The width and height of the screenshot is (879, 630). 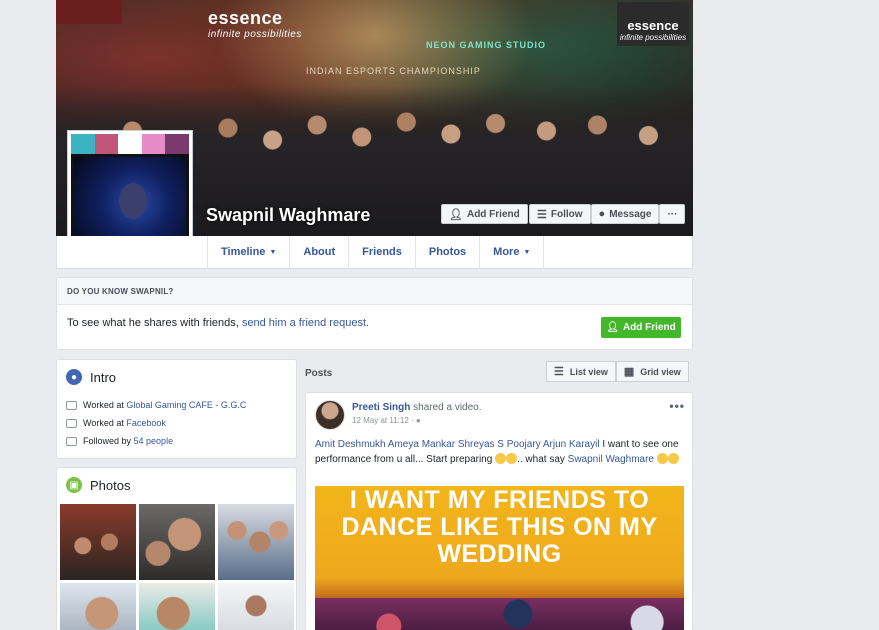 I want to click on intro-title: ● Intro, so click(x=176, y=377).